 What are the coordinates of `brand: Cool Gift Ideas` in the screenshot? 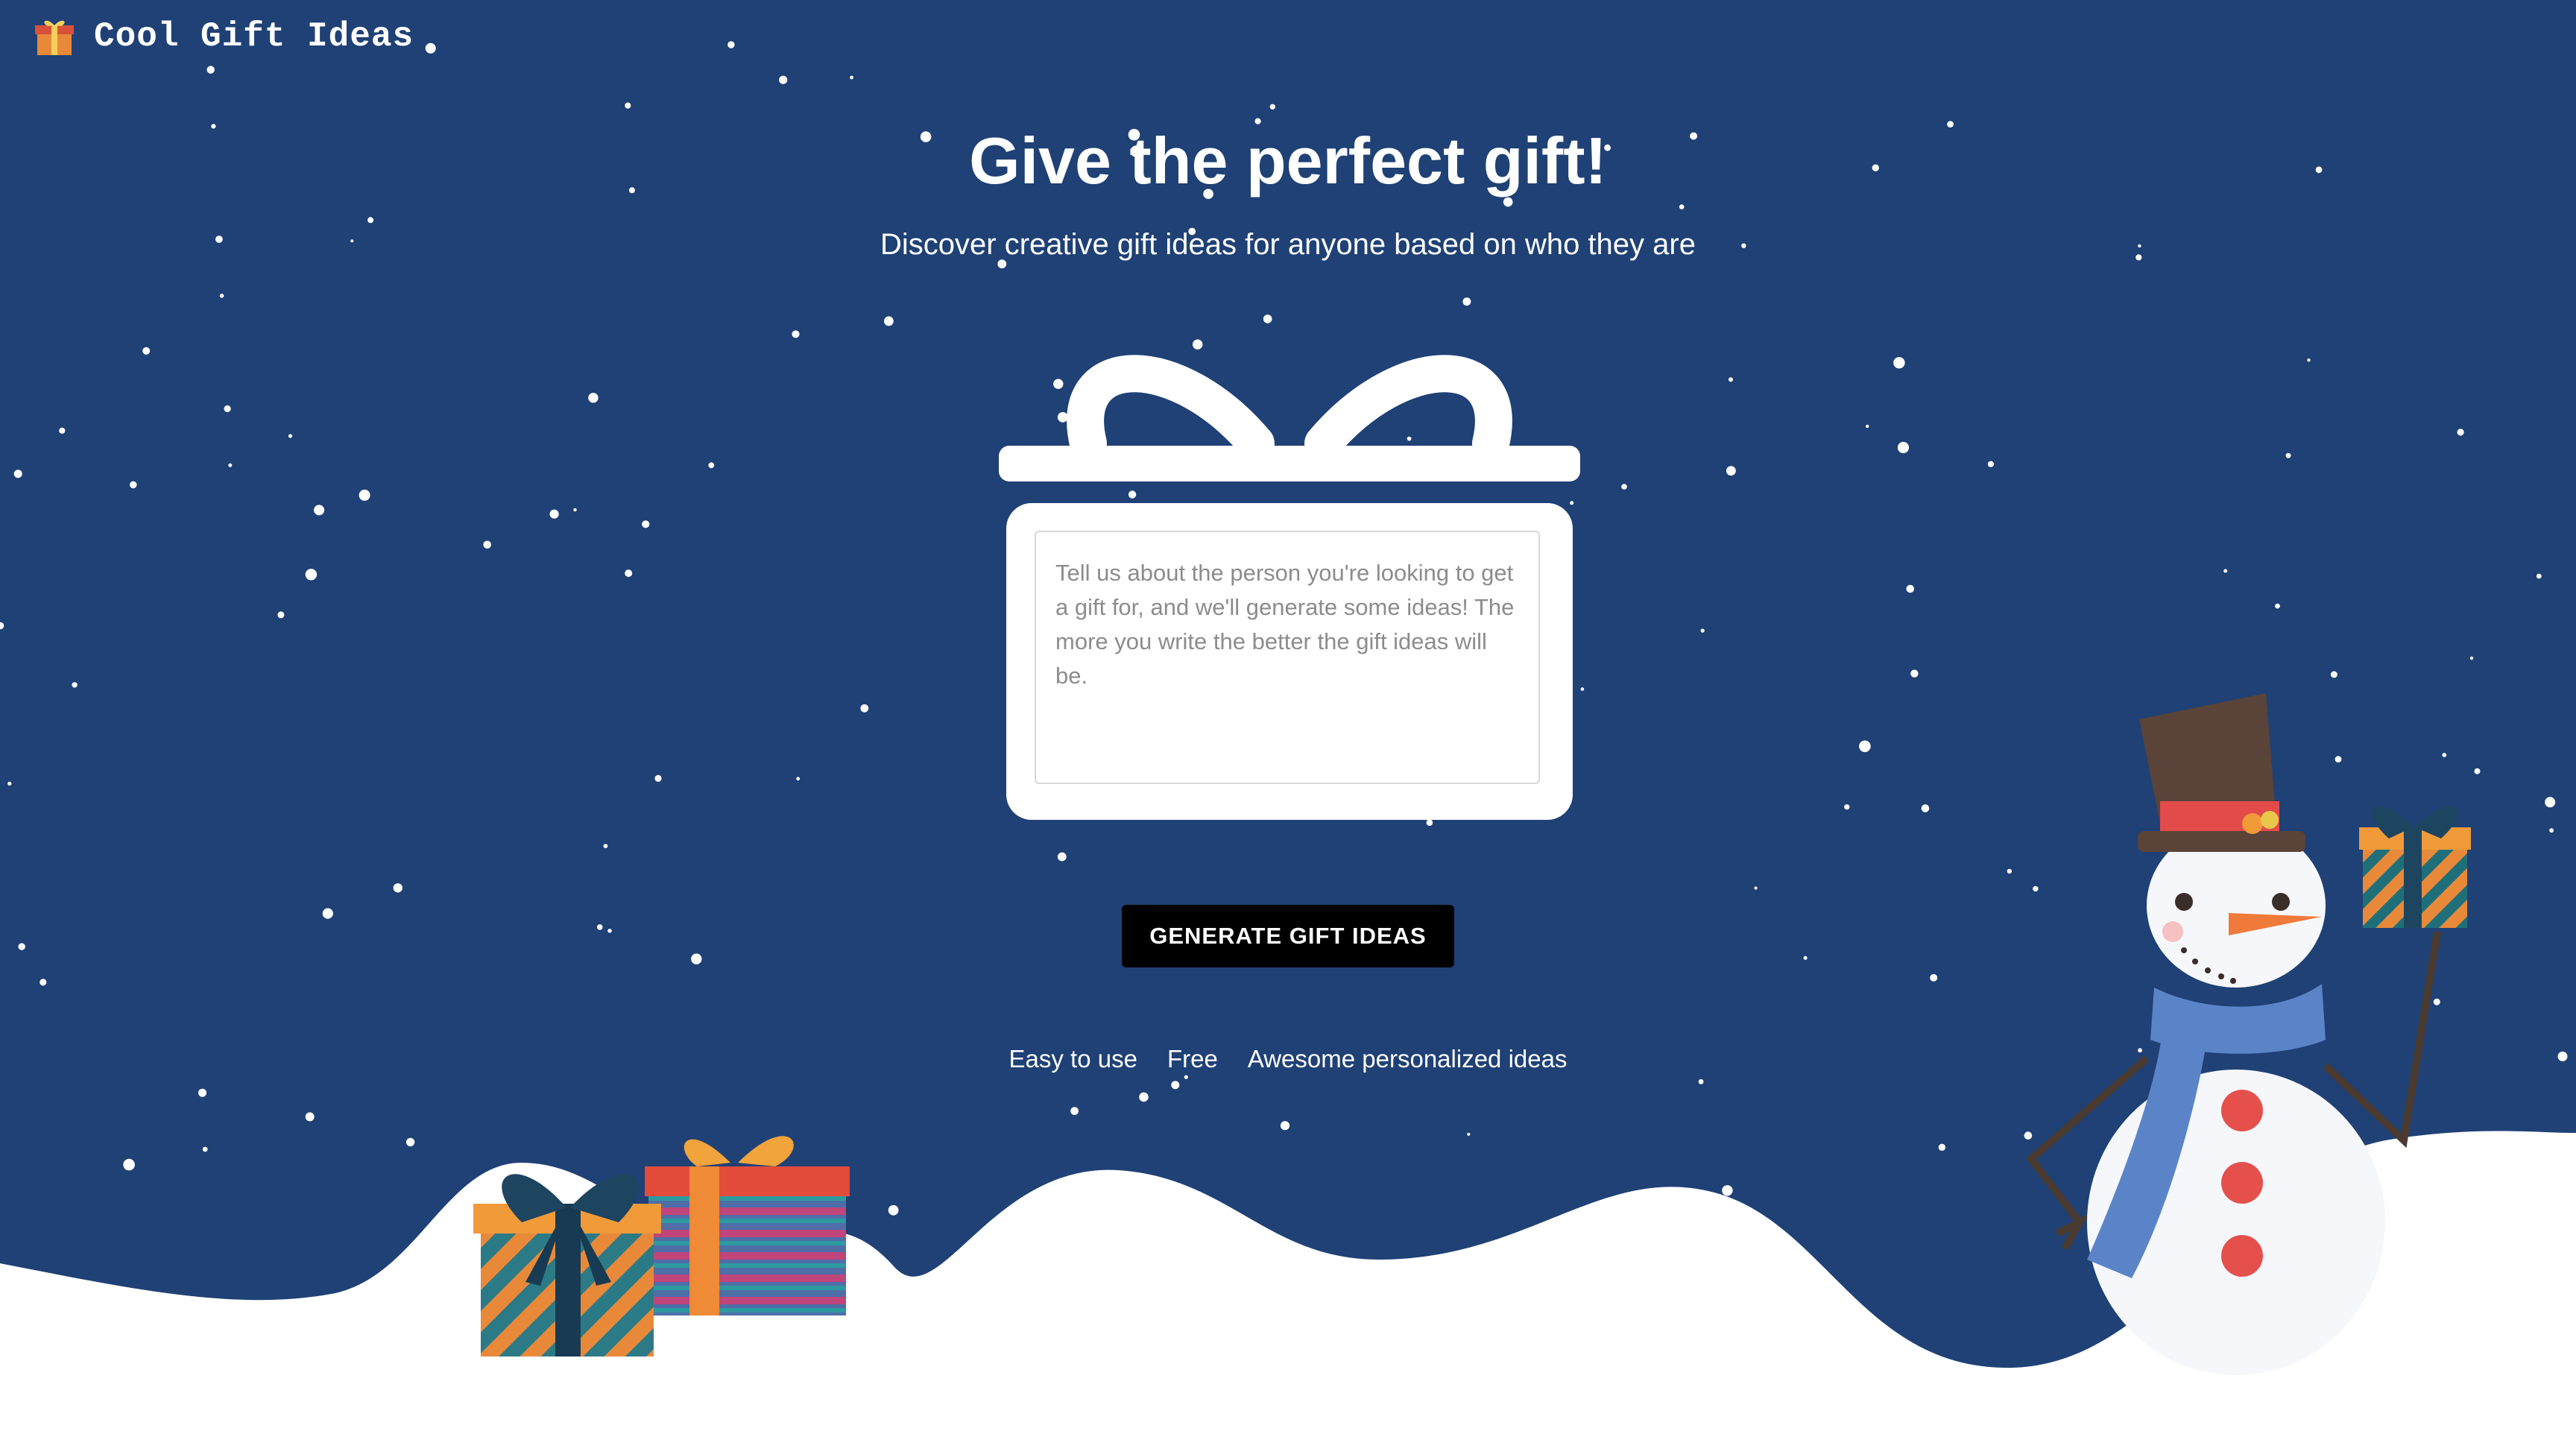 It's located at (223, 36).